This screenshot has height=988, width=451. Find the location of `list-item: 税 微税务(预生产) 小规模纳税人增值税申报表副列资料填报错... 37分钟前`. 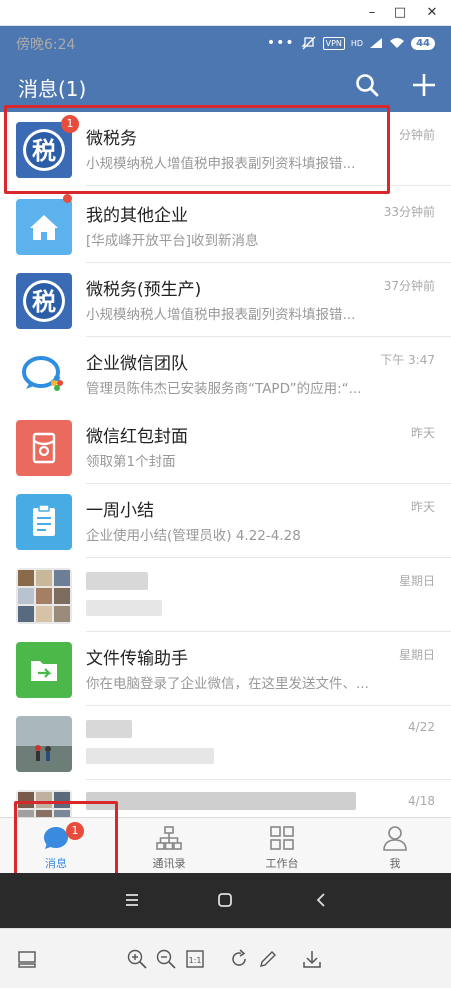

list-item: 税 微税务(预生产) 小规模纳税人增值税申报表副列资料填报错... 37分钟前 is located at coordinates (225, 300).